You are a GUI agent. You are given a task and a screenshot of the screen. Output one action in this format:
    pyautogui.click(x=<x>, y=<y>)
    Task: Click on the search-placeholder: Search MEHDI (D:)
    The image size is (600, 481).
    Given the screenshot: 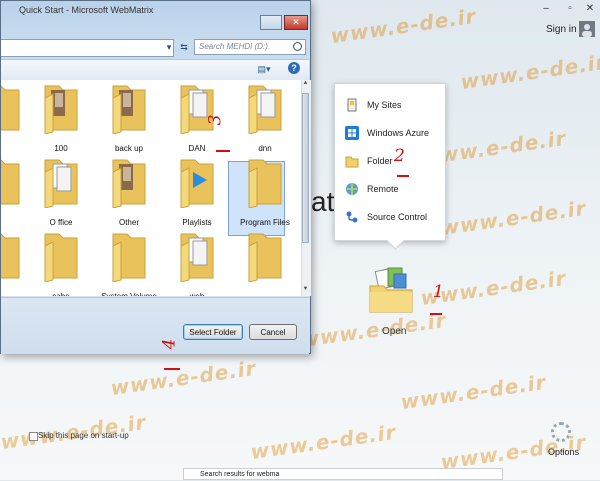 What is the action you would take?
    pyautogui.click(x=233, y=46)
    